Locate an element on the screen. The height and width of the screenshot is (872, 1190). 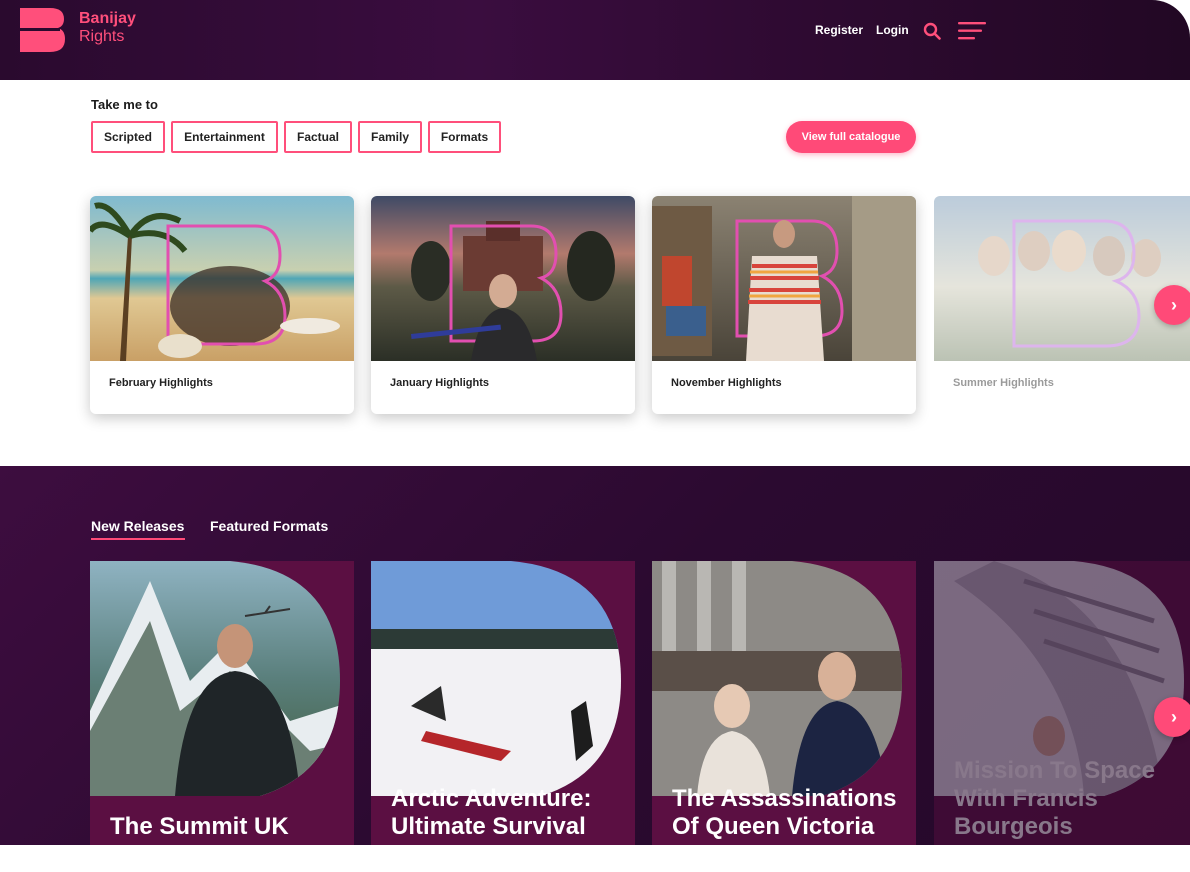
highlight-label: January Highlights is located at coordinates (440, 383).